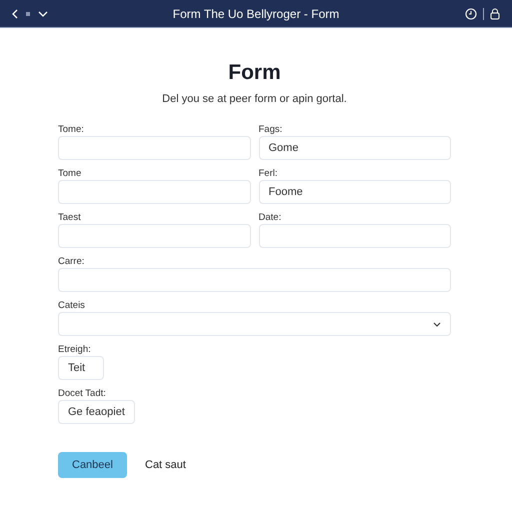 Image resolution: width=512 pixels, height=512 pixels. Describe the element at coordinates (70, 217) in the screenshot. I see `field-label: Taest` at that location.